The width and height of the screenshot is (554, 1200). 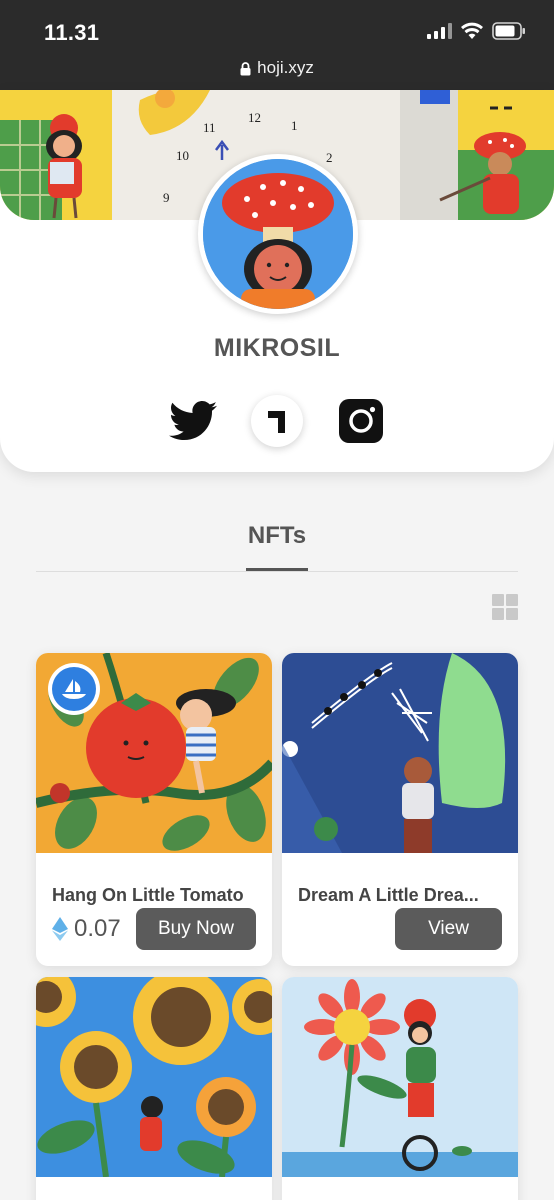 I want to click on twitter-link, so click(x=193, y=421).